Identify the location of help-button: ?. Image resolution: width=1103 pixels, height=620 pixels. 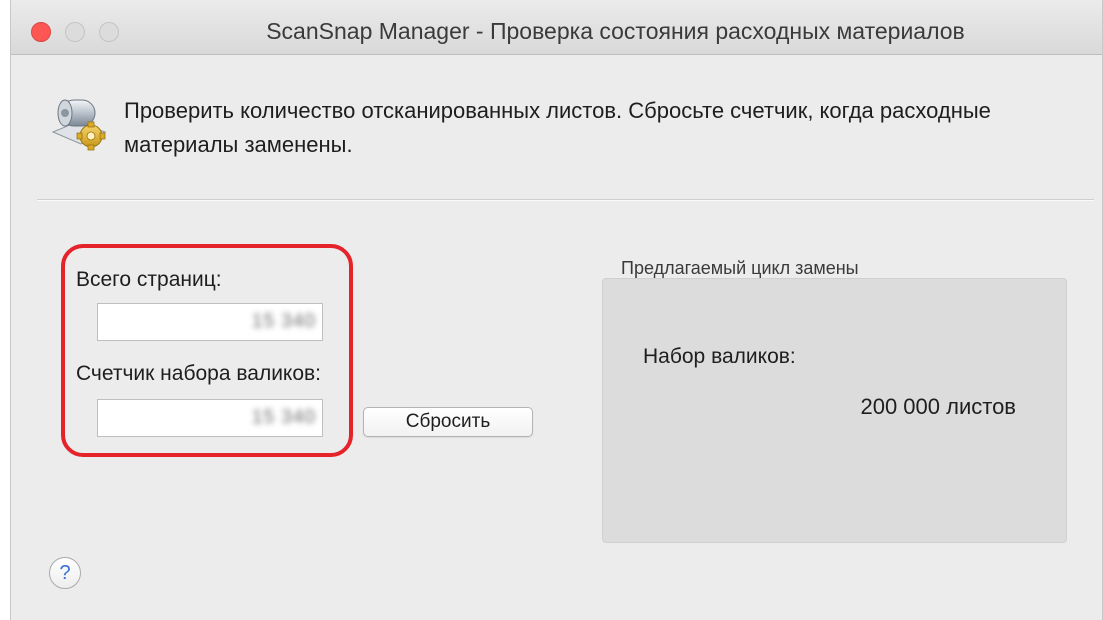
(65, 573).